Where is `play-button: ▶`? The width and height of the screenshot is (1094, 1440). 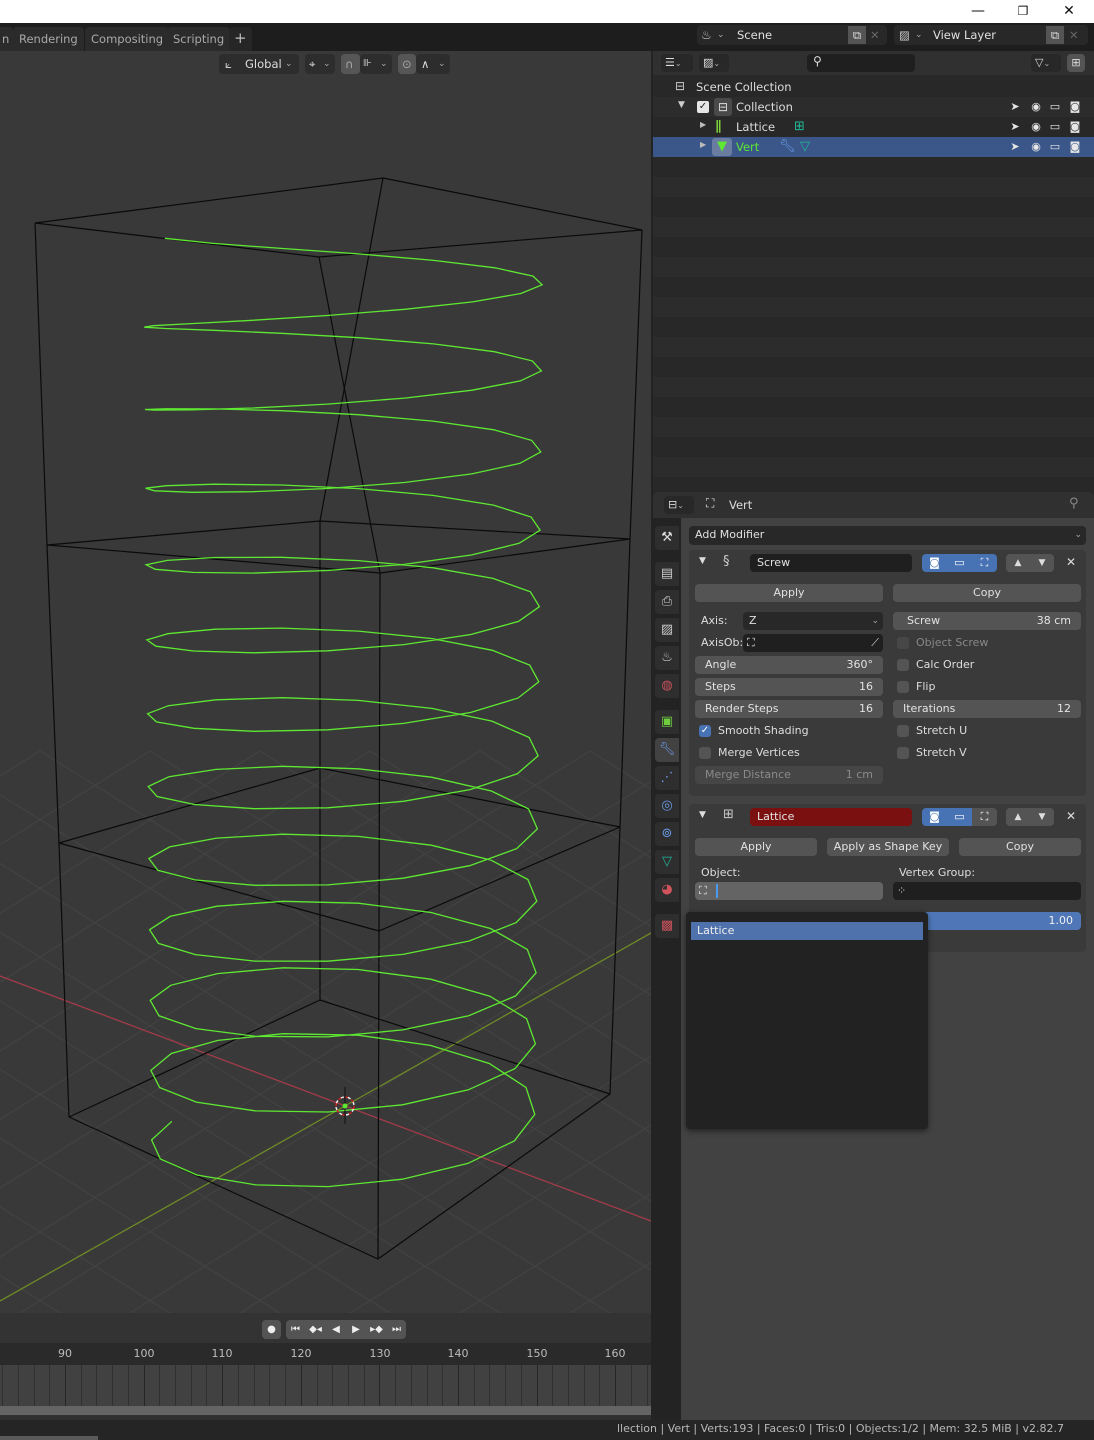 play-button: ▶ is located at coordinates (356, 1329).